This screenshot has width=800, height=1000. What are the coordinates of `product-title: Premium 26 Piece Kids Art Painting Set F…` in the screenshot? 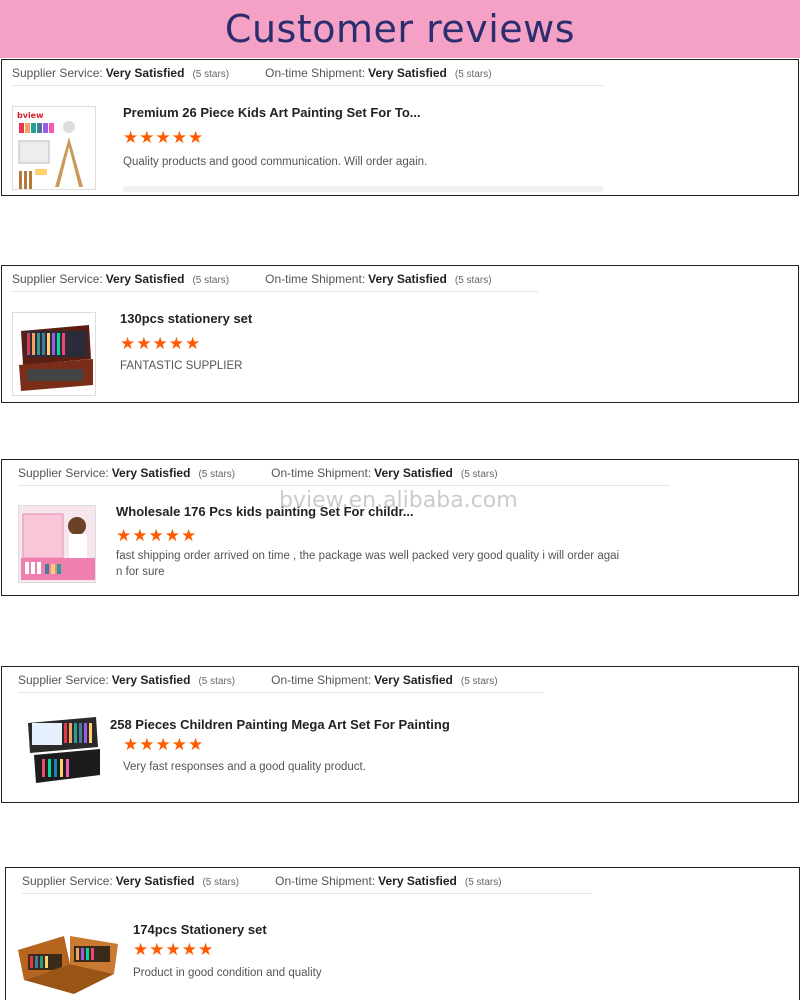 It's located at (272, 112).